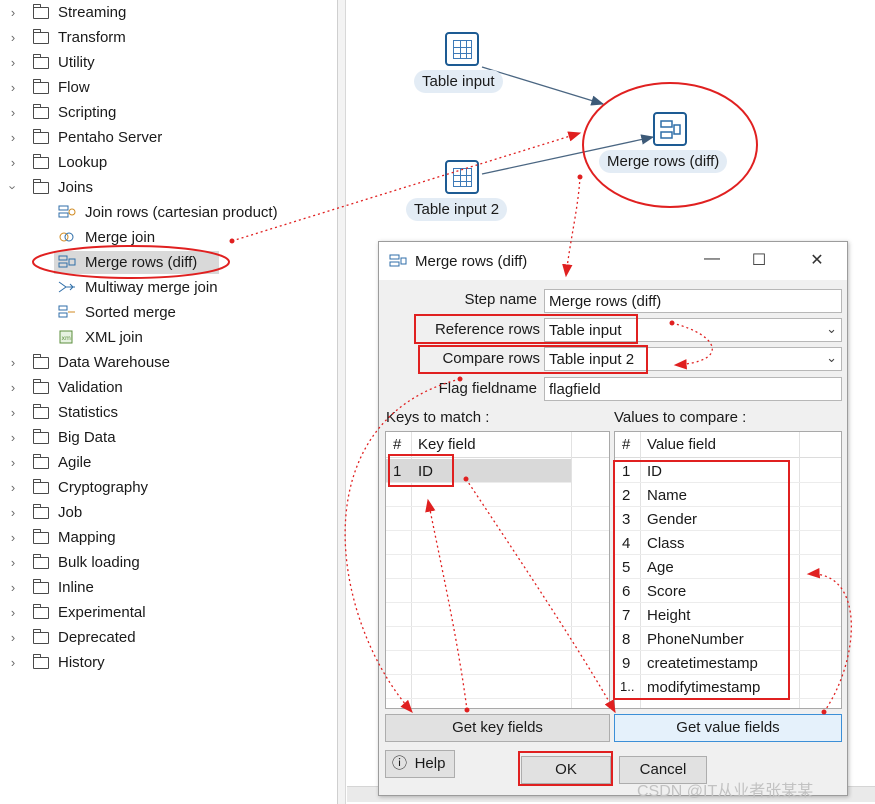  What do you see at coordinates (817, 261) in the screenshot?
I see `close-icon: ✕` at bounding box center [817, 261].